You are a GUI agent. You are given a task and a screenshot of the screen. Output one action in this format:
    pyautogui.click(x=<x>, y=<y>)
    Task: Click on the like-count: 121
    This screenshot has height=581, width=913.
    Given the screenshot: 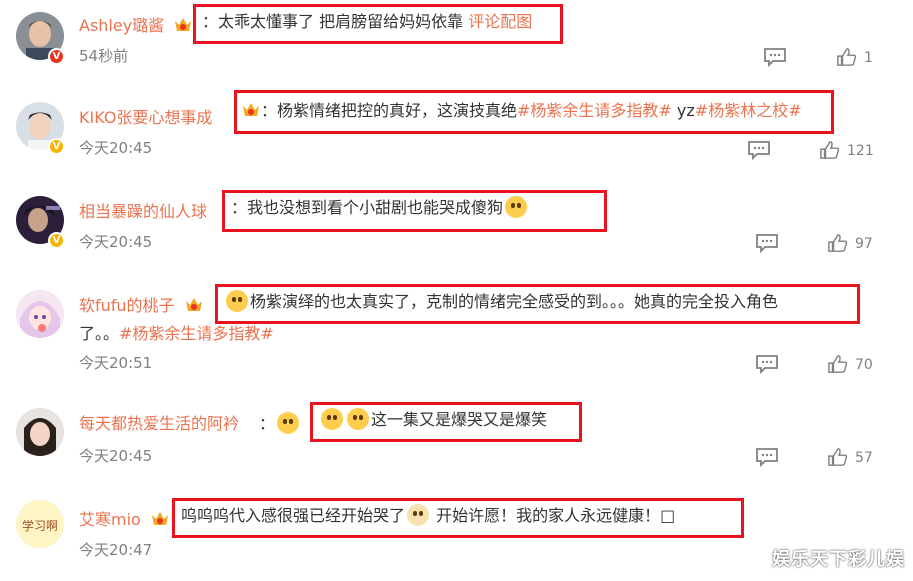 What is the action you would take?
    pyautogui.click(x=860, y=151)
    